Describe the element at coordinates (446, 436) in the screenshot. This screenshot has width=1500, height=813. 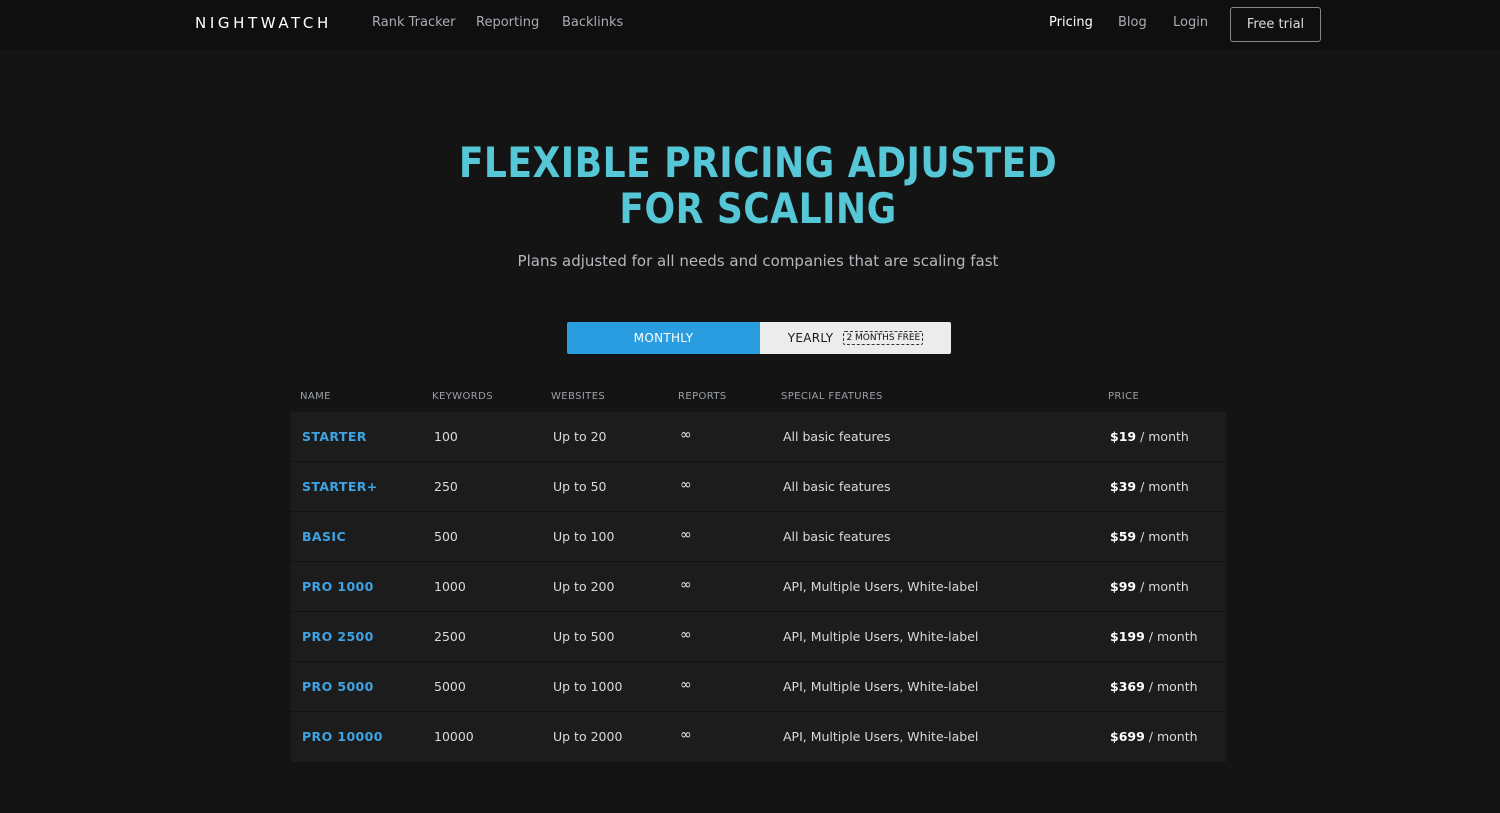
I see `plan-keywords: 100` at that location.